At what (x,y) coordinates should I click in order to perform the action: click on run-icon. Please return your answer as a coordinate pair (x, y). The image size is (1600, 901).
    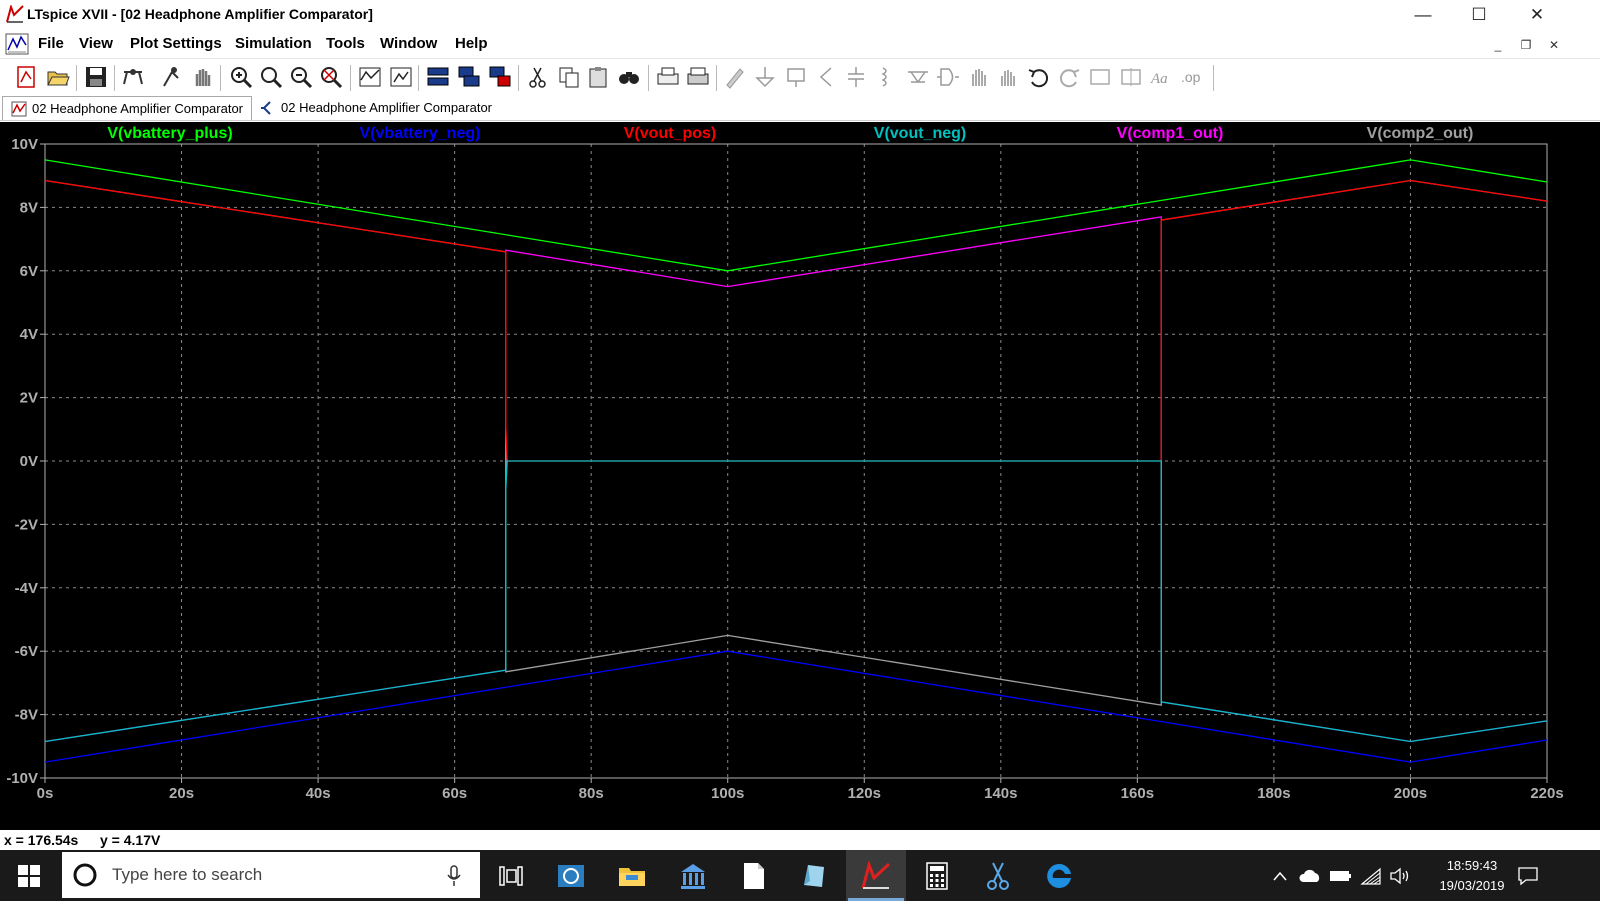
    Looking at the image, I should click on (171, 77).